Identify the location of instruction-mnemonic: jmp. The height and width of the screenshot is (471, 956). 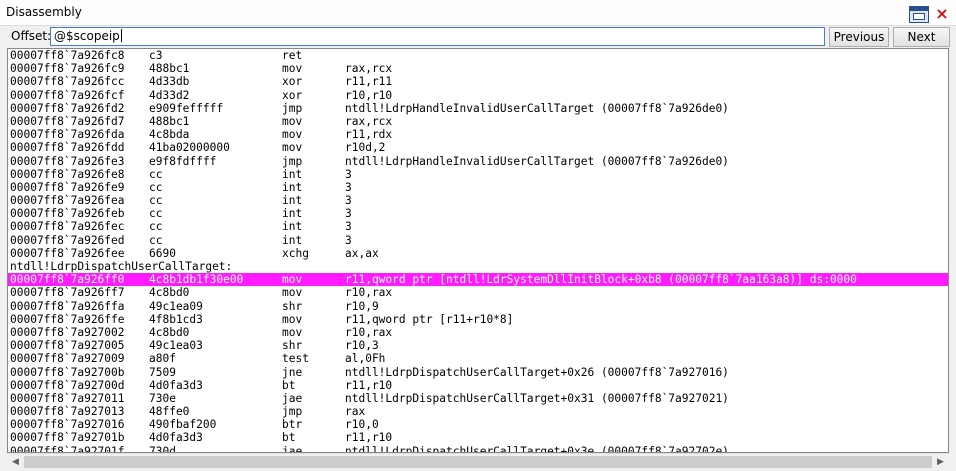
(292, 108).